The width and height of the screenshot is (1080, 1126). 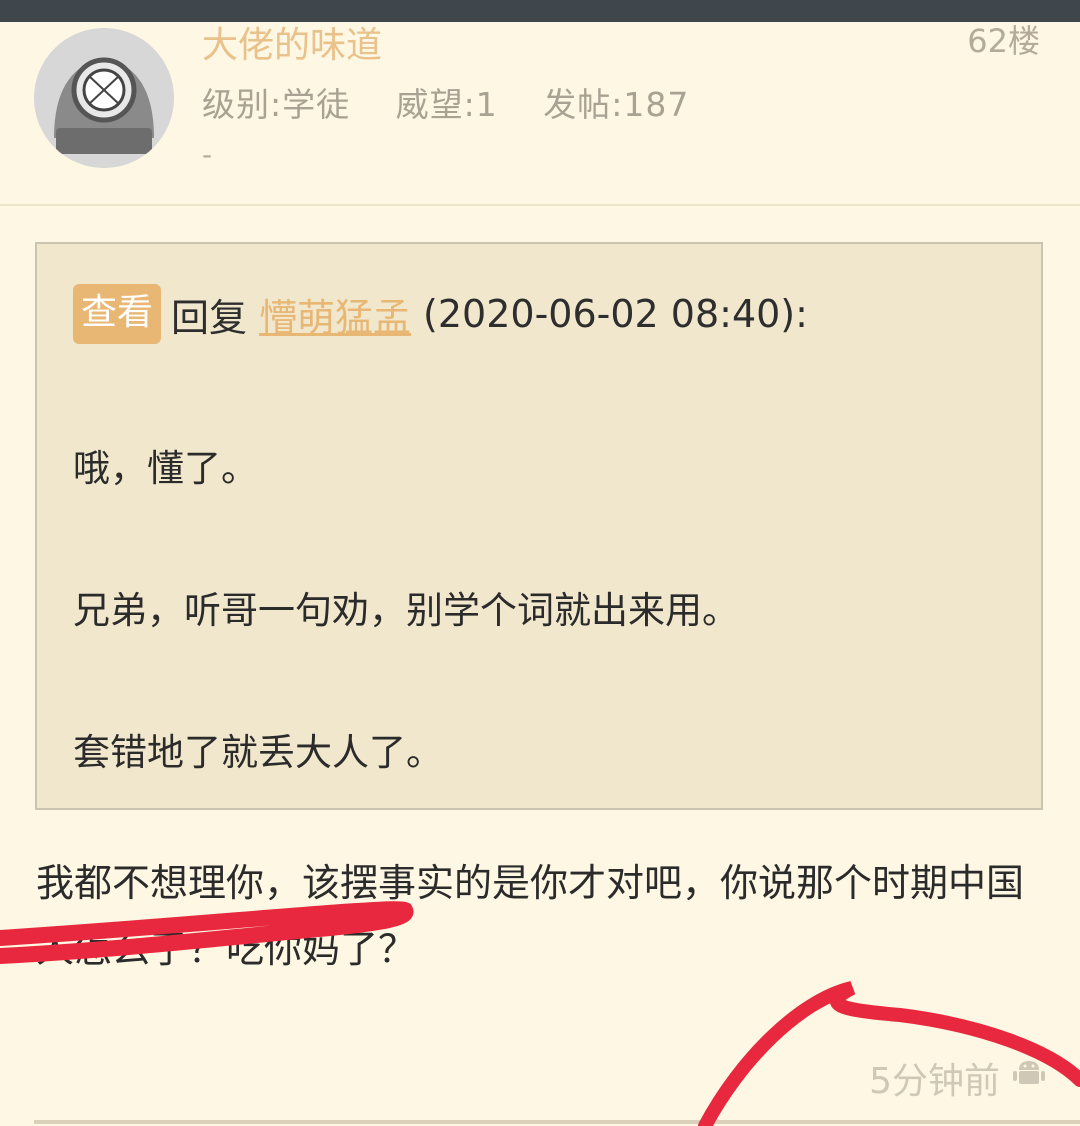 What do you see at coordinates (615, 314) in the screenshot?
I see `quote-timestamp: (2020-06-02 08:40):` at bounding box center [615, 314].